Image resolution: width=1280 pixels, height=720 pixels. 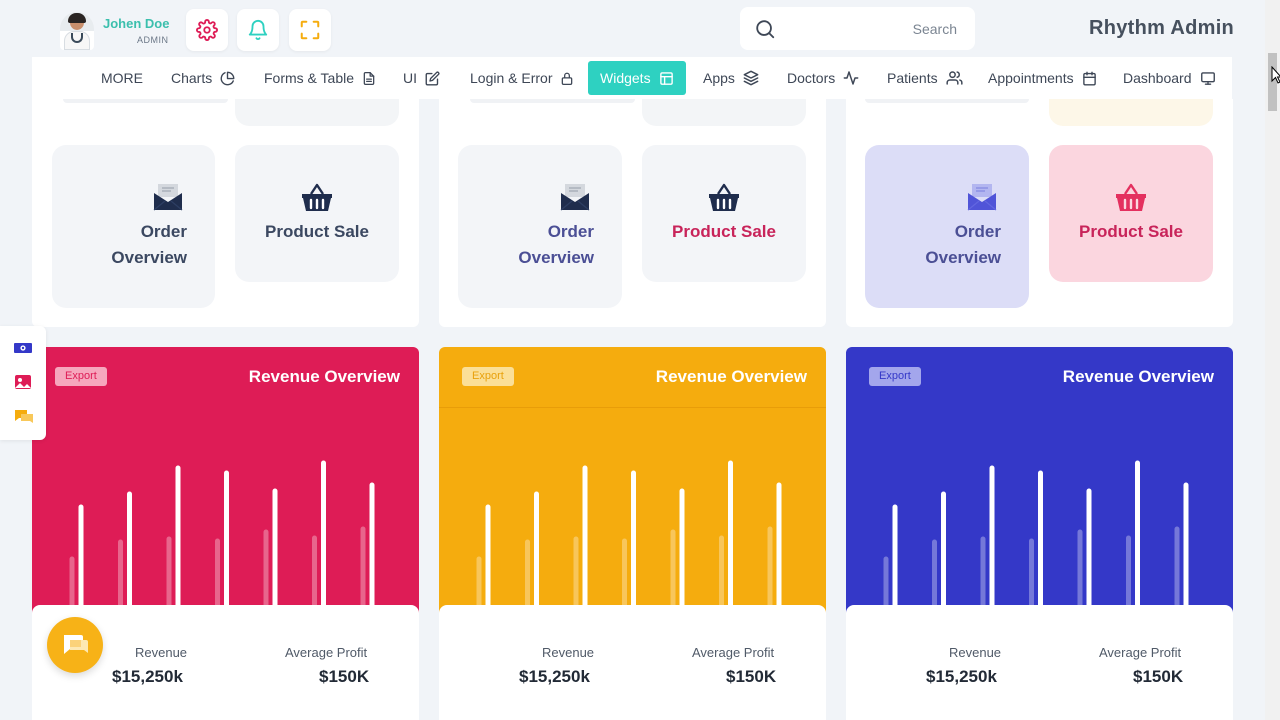 What do you see at coordinates (1207, 78) in the screenshot?
I see `monitor-icon` at bounding box center [1207, 78].